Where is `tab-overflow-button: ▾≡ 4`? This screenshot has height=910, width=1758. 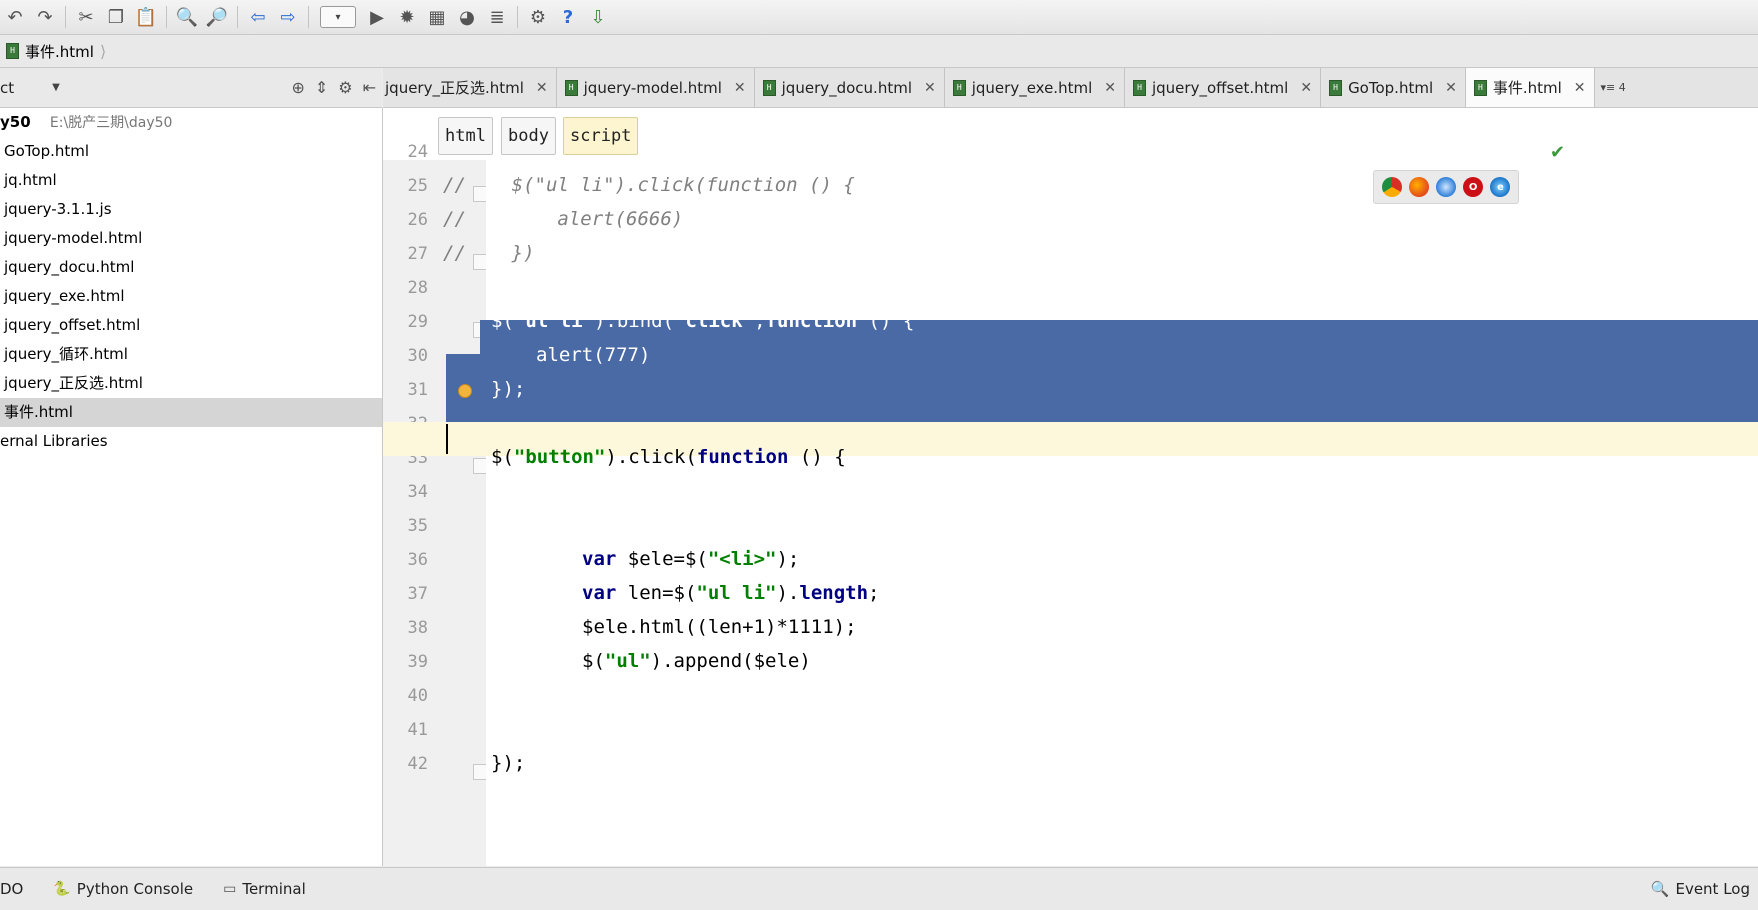
tab-overflow-button: ▾≡ 4 is located at coordinates (1613, 87).